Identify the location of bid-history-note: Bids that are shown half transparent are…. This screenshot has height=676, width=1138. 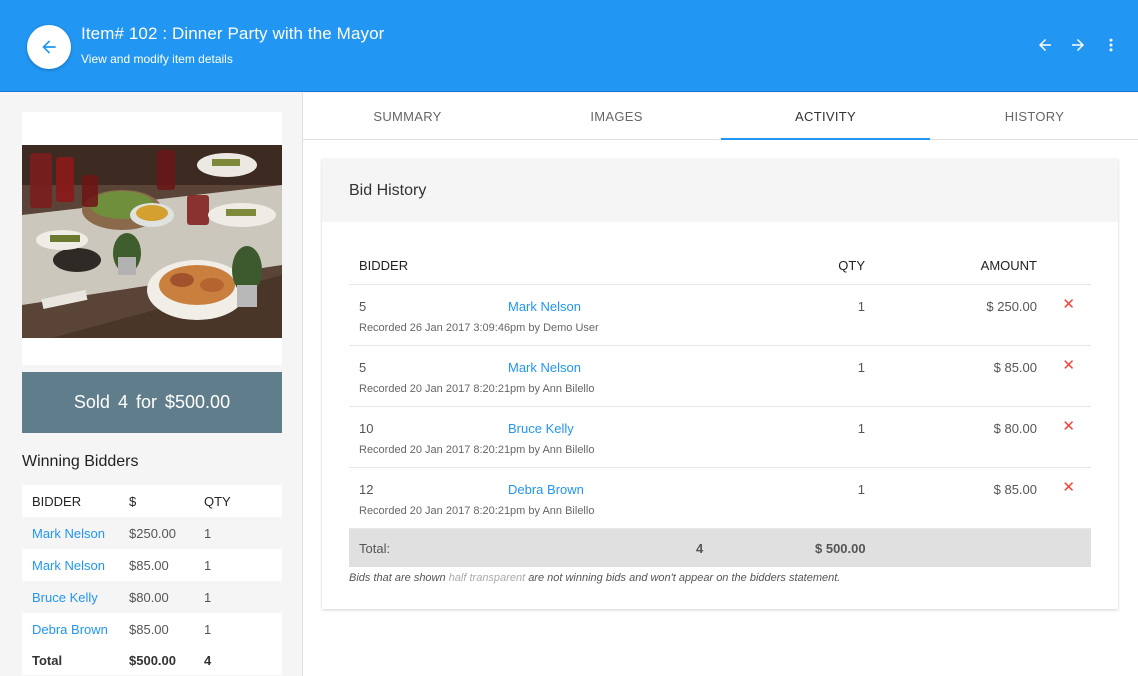
(720, 578).